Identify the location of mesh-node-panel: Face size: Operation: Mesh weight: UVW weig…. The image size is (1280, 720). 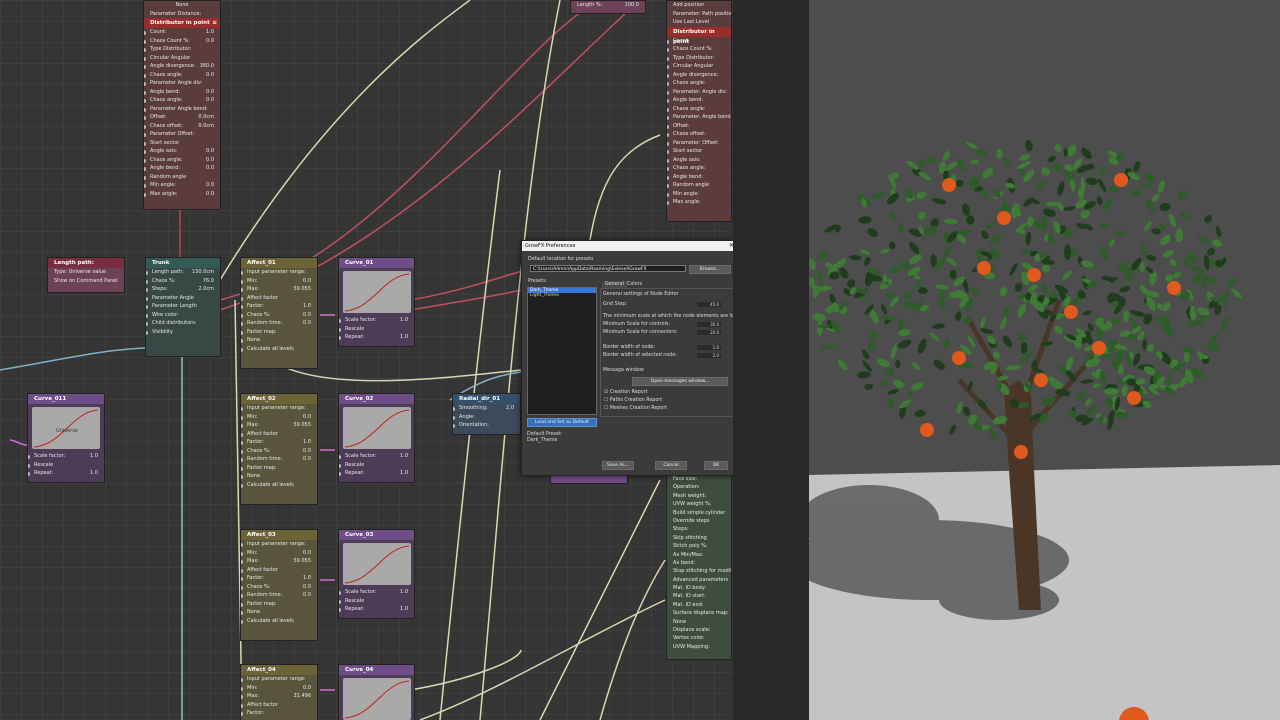
(699, 567).